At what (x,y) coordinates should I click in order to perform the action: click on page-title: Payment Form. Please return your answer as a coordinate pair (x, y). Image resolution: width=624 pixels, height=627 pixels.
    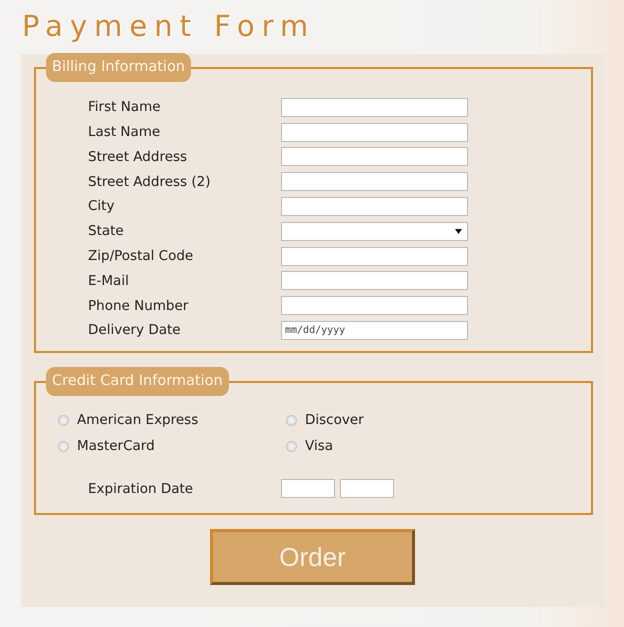
    Looking at the image, I should click on (168, 26).